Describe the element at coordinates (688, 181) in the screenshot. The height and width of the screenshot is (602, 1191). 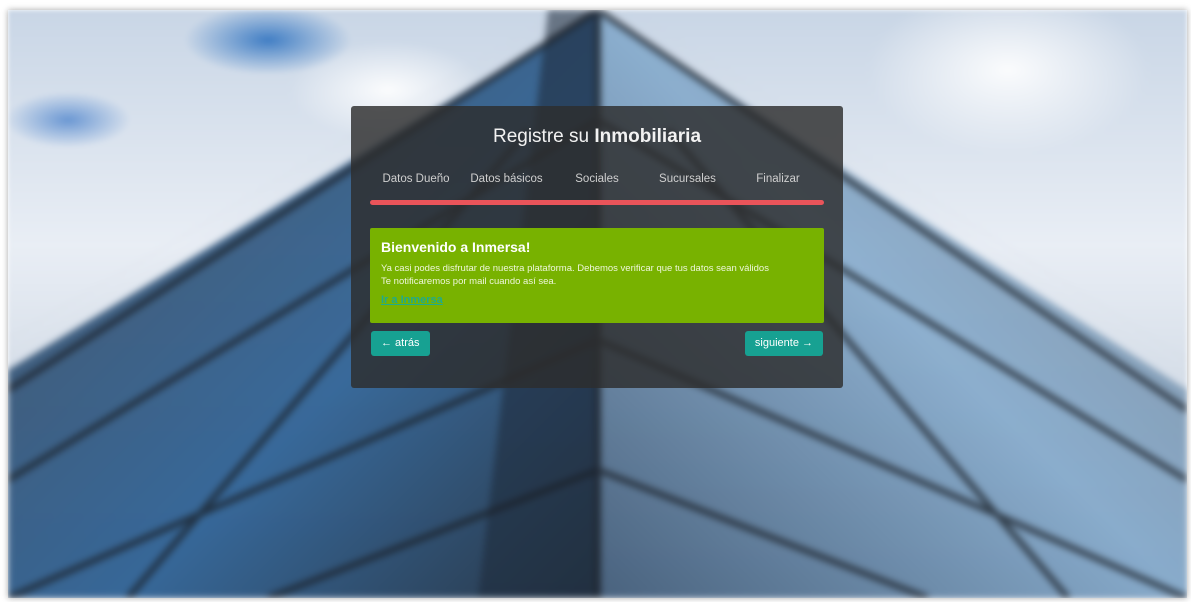
I see `step-sucursales: Sucursales` at that location.